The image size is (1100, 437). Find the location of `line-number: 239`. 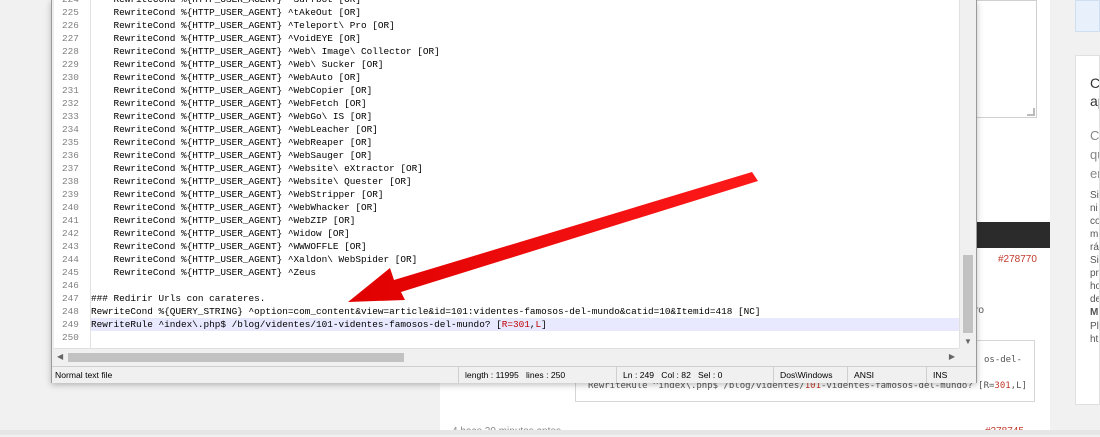

line-number: 239 is located at coordinates (70, 194).